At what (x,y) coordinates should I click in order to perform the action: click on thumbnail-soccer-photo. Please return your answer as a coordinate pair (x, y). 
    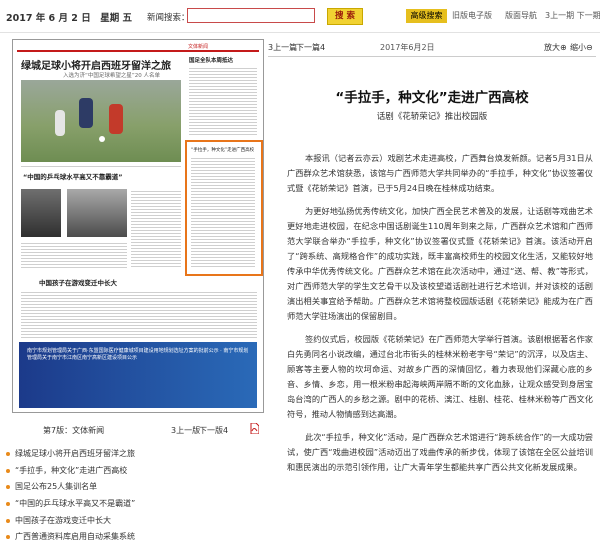
    Looking at the image, I should click on (101, 121).